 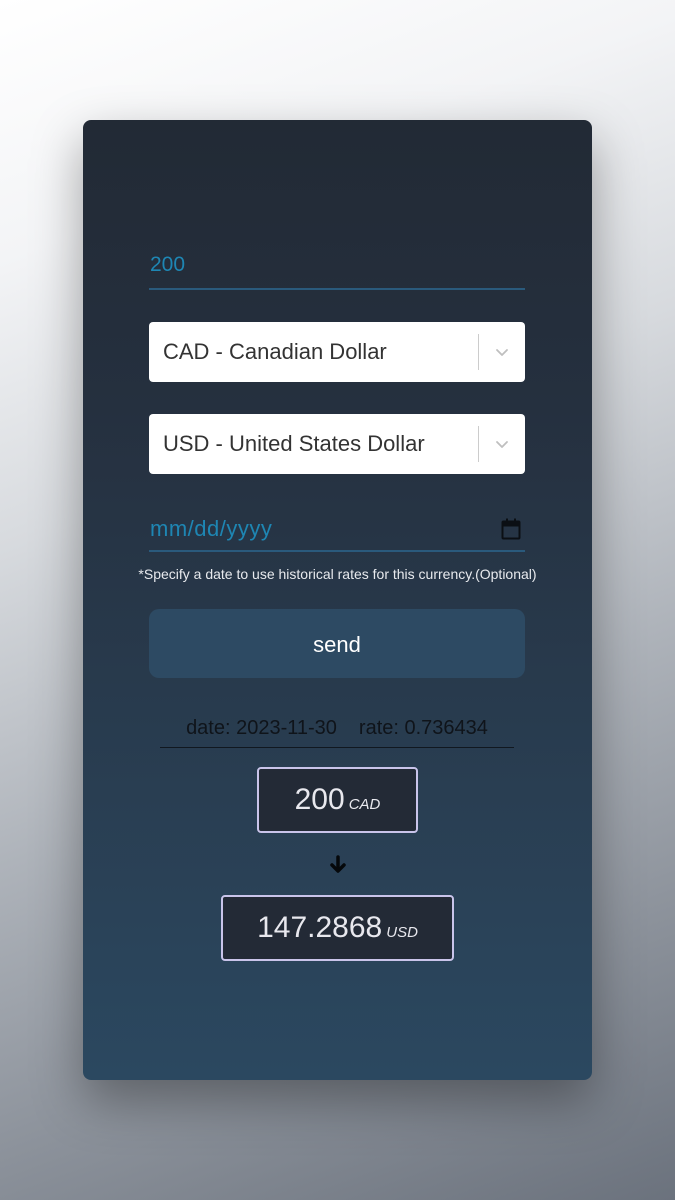 What do you see at coordinates (423, 728) in the screenshot?
I see `rate-value: rate: 0.736434` at bounding box center [423, 728].